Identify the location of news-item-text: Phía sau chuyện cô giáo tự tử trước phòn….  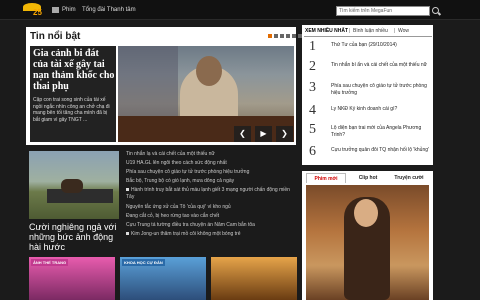
(187, 172).